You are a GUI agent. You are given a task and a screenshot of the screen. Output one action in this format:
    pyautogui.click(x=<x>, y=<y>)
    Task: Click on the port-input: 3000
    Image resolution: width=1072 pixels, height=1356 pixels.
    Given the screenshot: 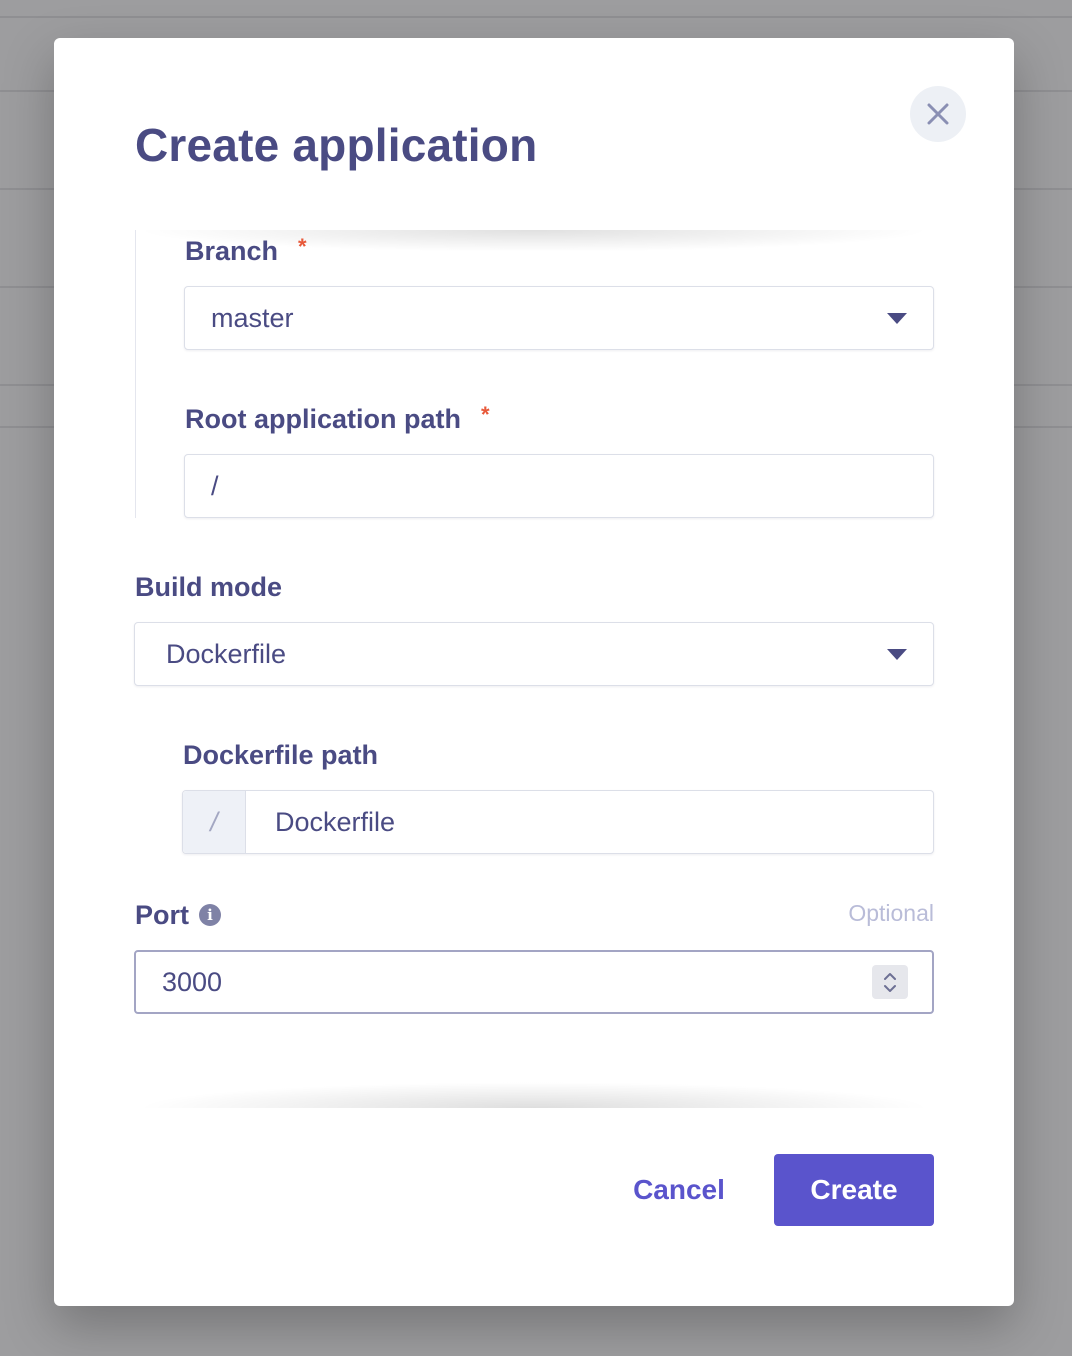 What is the action you would take?
    pyautogui.click(x=534, y=982)
    